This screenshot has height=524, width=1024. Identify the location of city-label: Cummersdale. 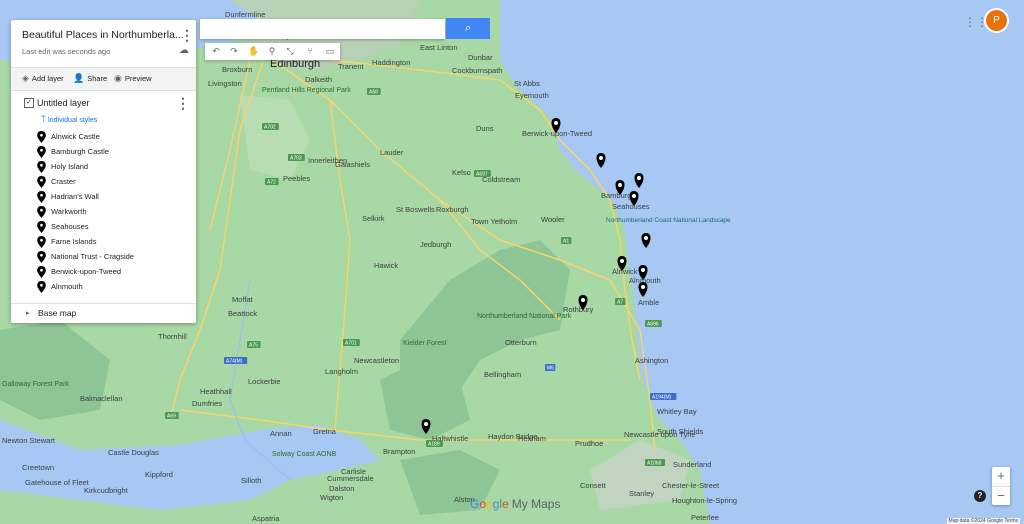
(350, 478).